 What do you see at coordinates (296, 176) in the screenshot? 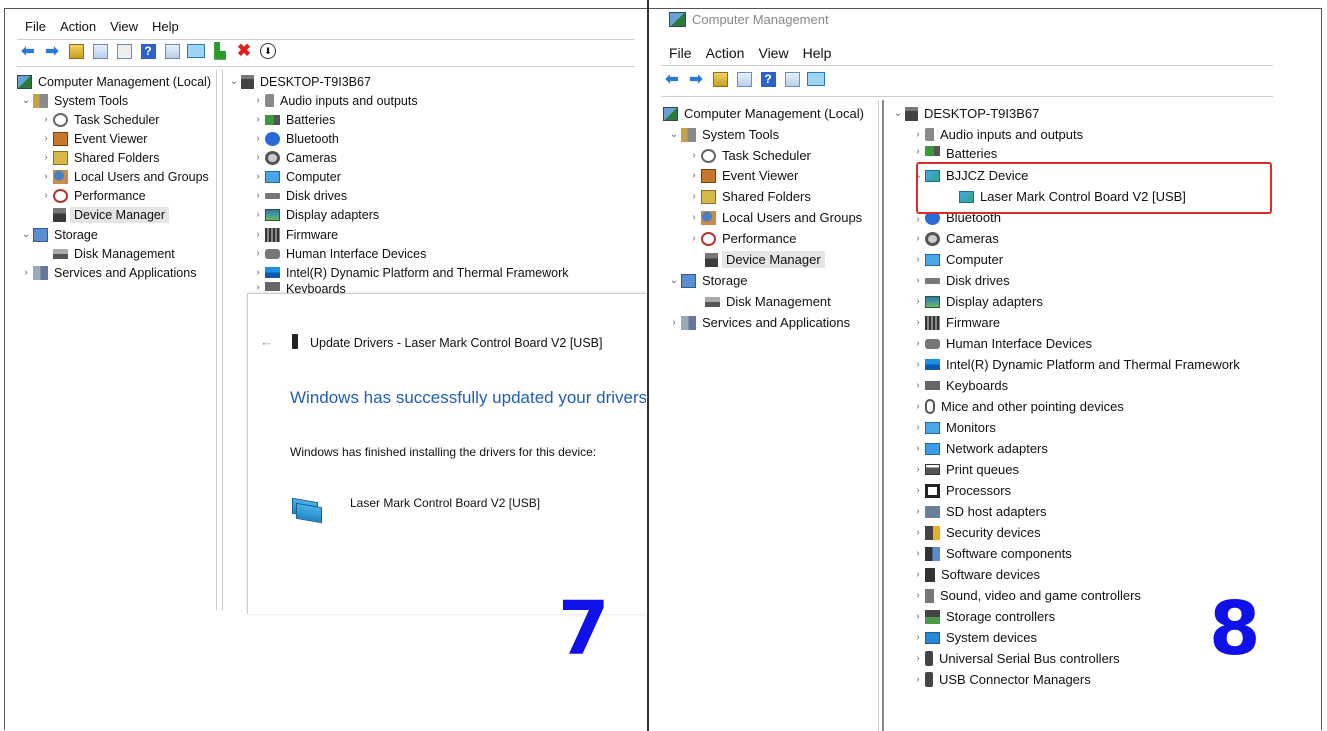
I see `device-category: › Computer` at bounding box center [296, 176].